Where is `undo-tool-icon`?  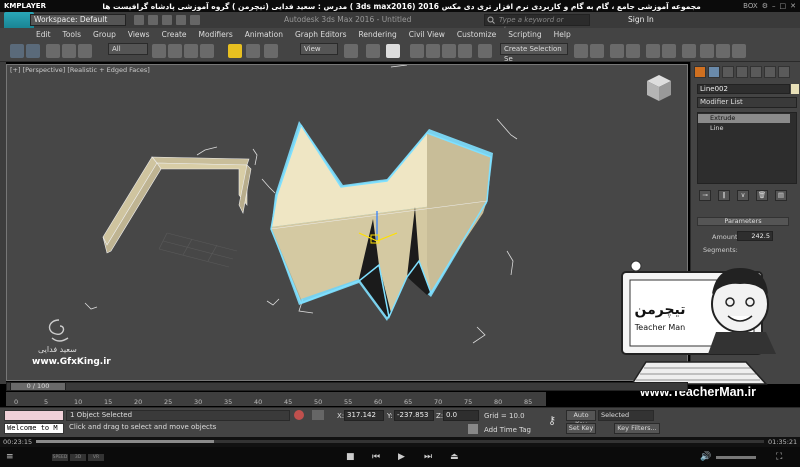
undo-tool-icon is located at coordinates (17, 51).